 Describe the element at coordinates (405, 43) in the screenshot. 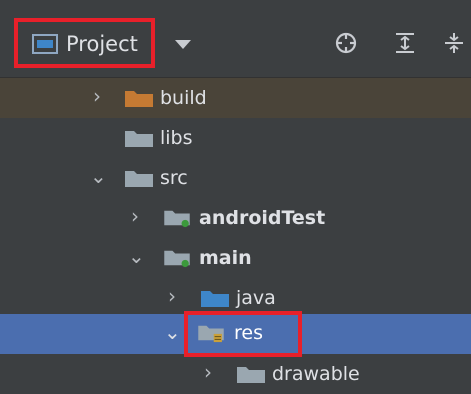

I see `expand-all-icon` at that location.